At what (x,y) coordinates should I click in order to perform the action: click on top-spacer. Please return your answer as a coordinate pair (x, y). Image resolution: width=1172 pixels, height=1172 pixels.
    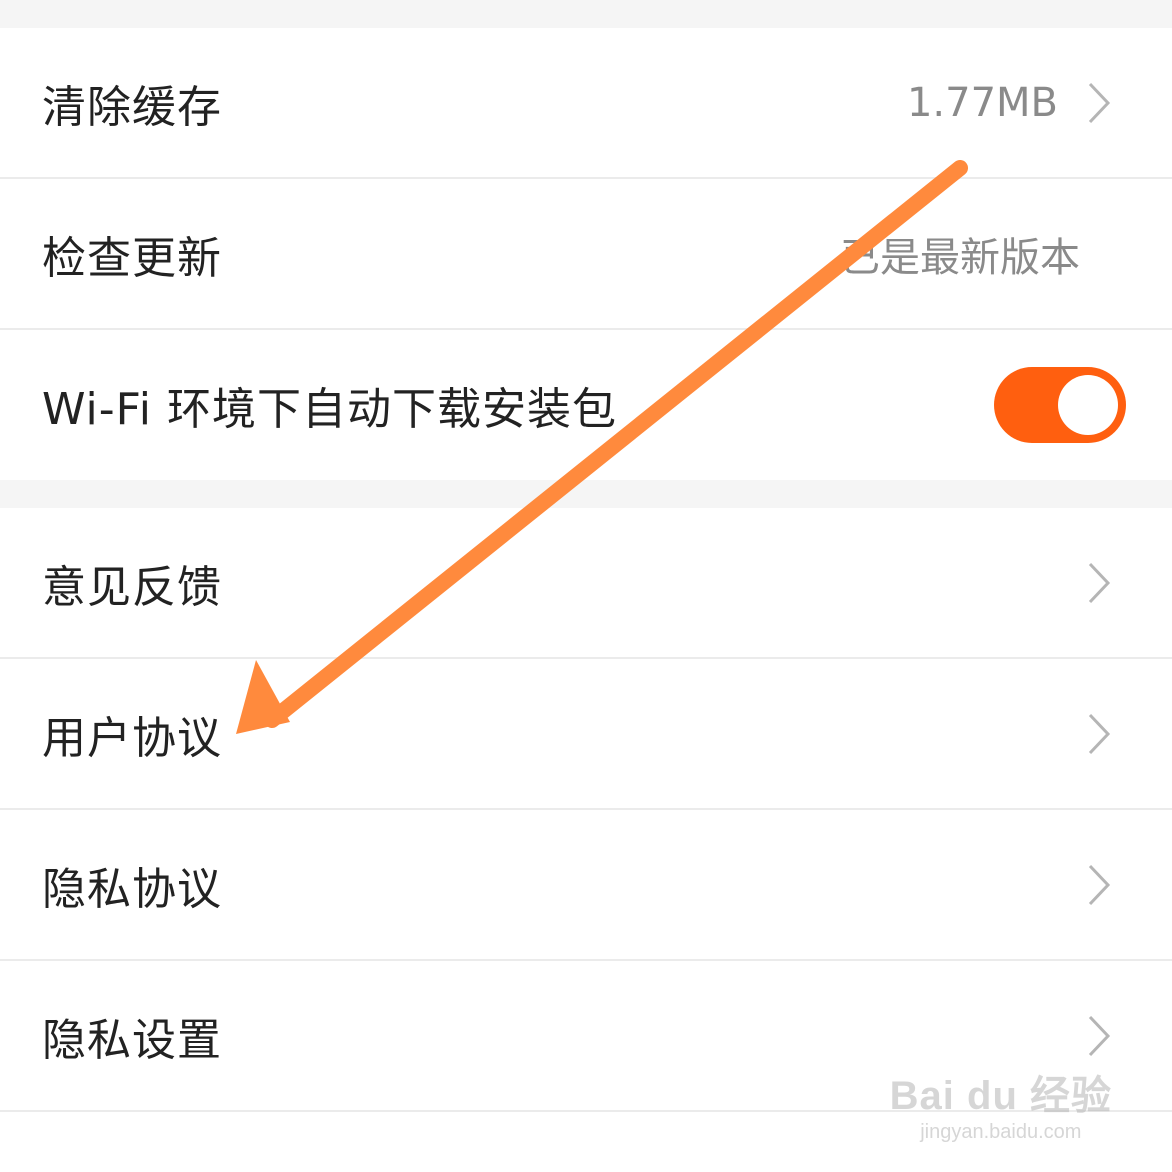
    Looking at the image, I should click on (586, 14).